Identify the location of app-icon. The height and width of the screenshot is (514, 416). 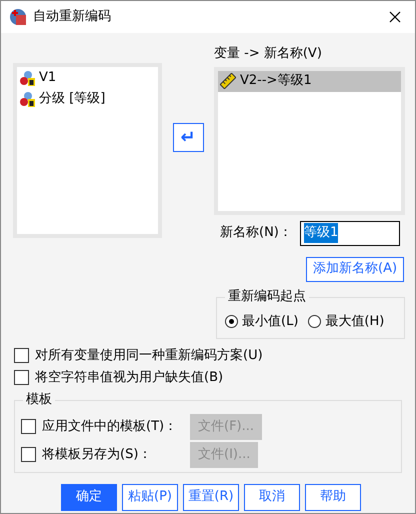
(18, 17).